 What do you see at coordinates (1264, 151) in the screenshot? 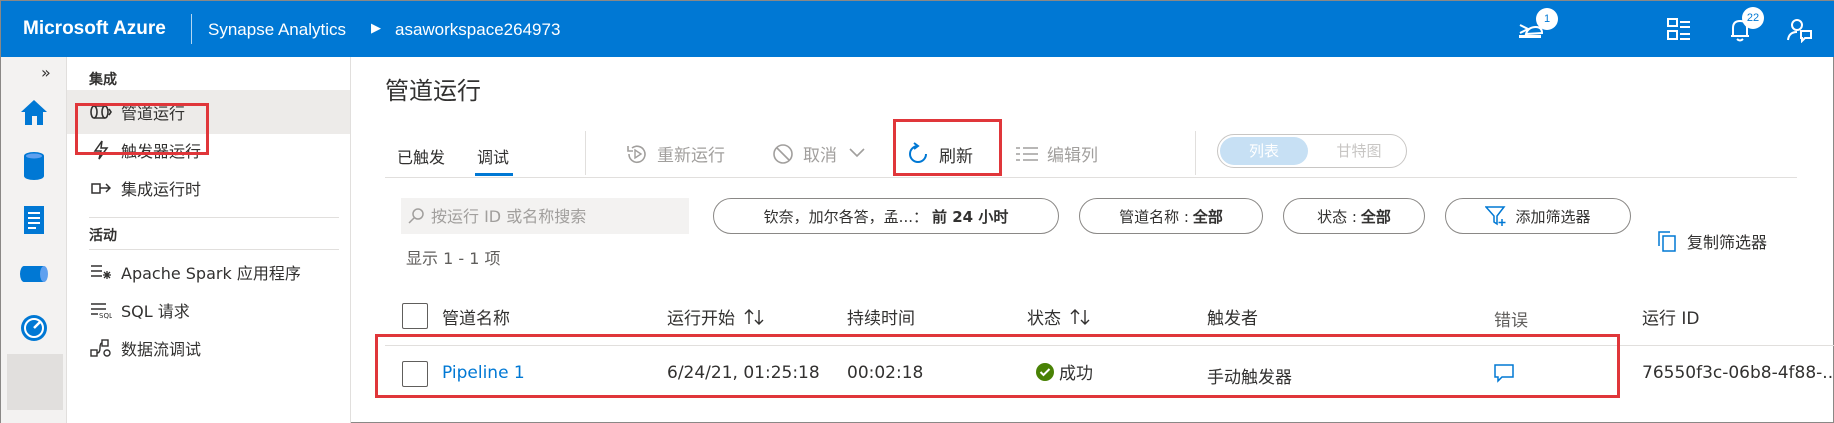
I see `view-toggle-list: 列表` at bounding box center [1264, 151].